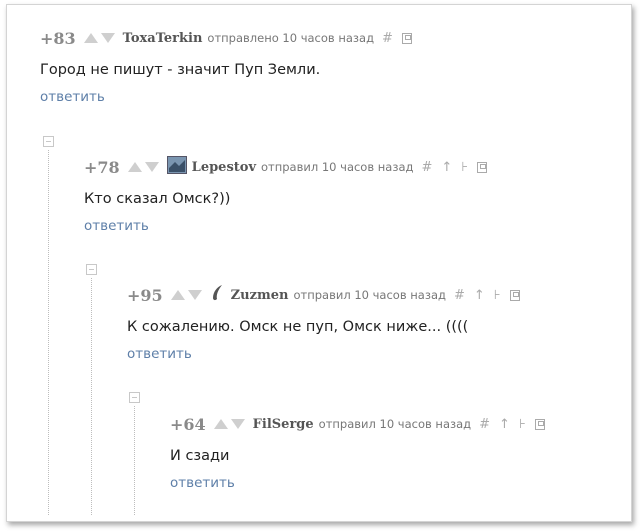 The image size is (640, 531). Describe the element at coordinates (283, 424) in the screenshot. I see `comment-author: FilSerge` at that location.